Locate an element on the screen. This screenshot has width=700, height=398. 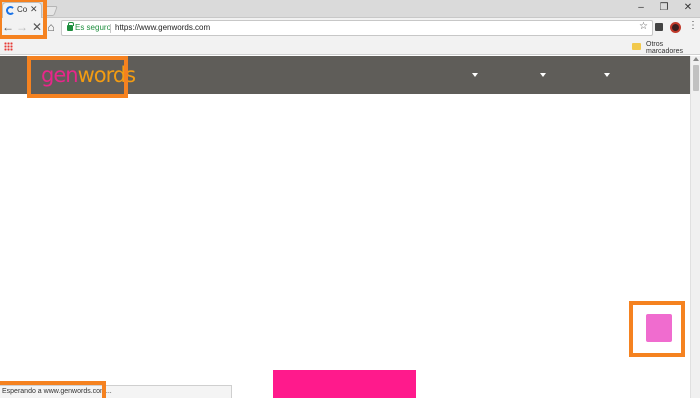
menu-icon: ⋮ is located at coordinates (693, 25).